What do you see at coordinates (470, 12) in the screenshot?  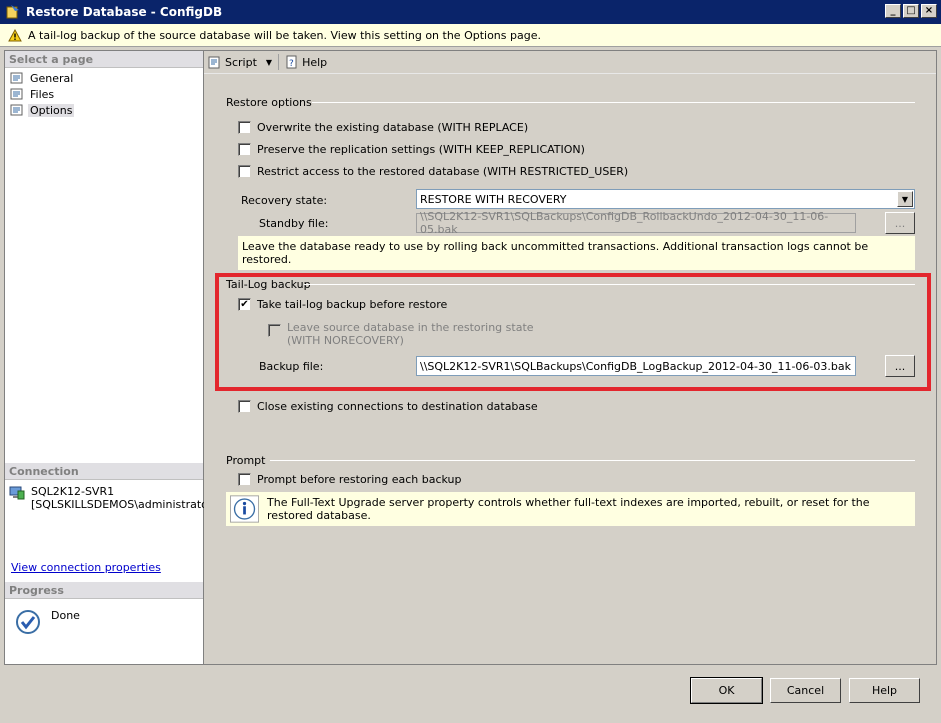 I see `title-bar: Restore Database - ConfigDB _ □ ×` at bounding box center [470, 12].